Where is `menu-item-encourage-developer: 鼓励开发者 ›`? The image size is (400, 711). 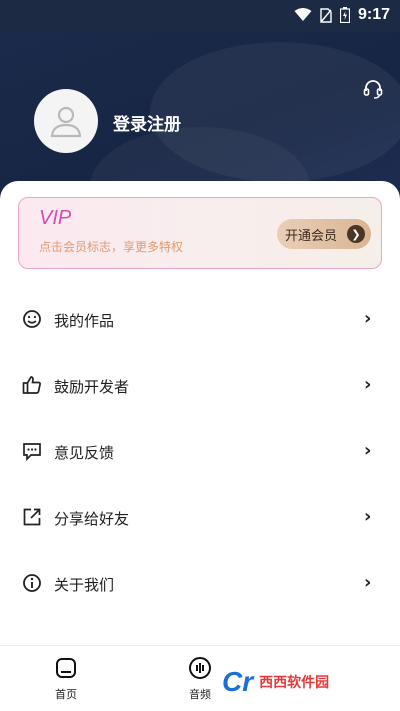 menu-item-encourage-developer: 鼓励开发者 › is located at coordinates (200, 385).